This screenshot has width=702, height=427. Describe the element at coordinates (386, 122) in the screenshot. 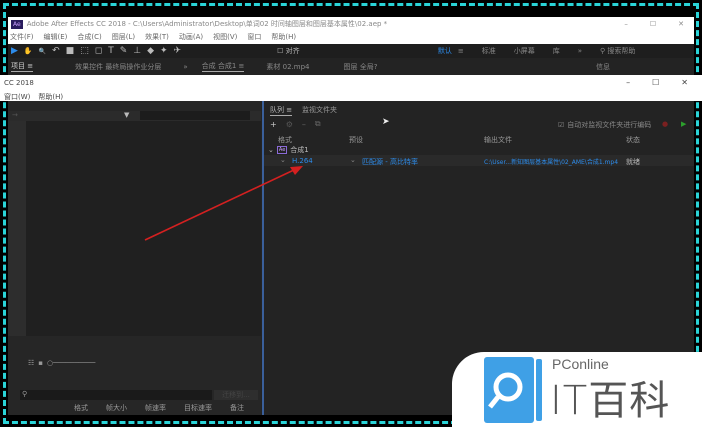

I see `mouse-cursor-icon: ➤` at that location.